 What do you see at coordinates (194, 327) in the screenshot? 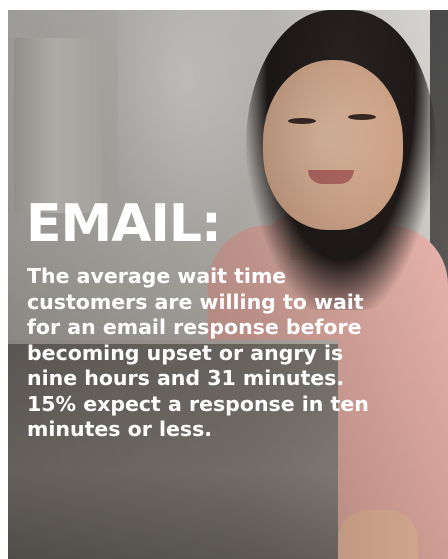
I see `stat-line: for an email response before` at bounding box center [194, 327].